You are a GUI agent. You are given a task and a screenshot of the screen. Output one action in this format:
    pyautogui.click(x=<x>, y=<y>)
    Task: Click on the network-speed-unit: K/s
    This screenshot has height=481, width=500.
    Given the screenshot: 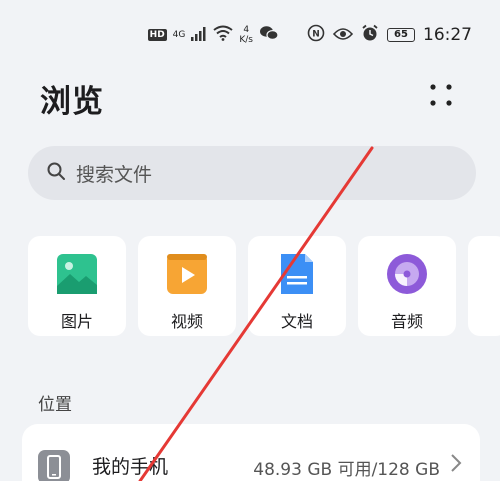 What is the action you would take?
    pyautogui.click(x=246, y=40)
    